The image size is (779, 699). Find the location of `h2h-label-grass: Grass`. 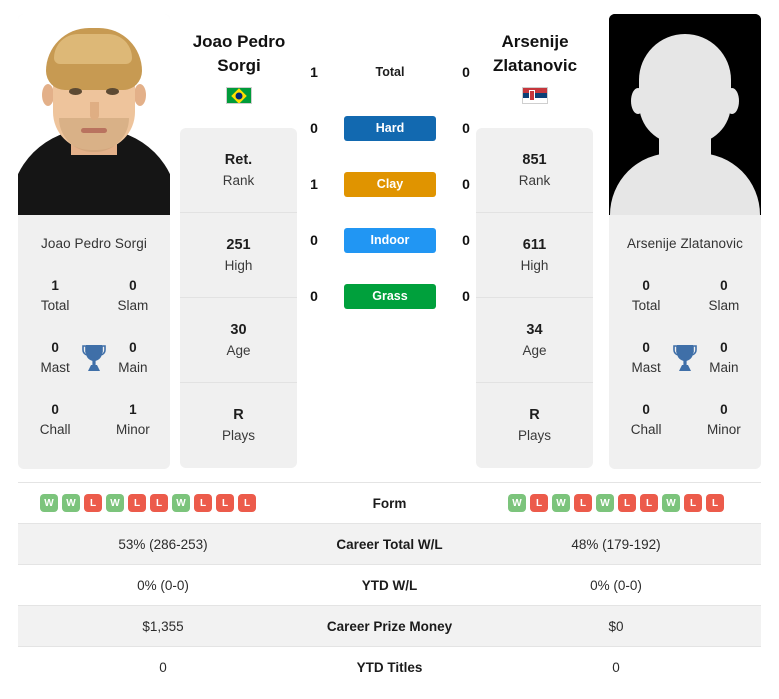

h2h-label-grass: Grass is located at coordinates (390, 296).